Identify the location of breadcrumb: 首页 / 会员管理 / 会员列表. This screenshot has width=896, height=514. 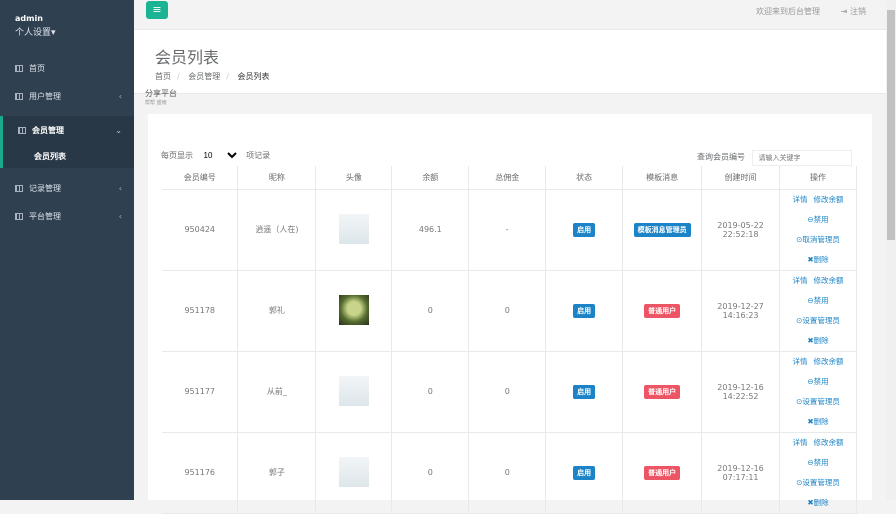
(212, 76).